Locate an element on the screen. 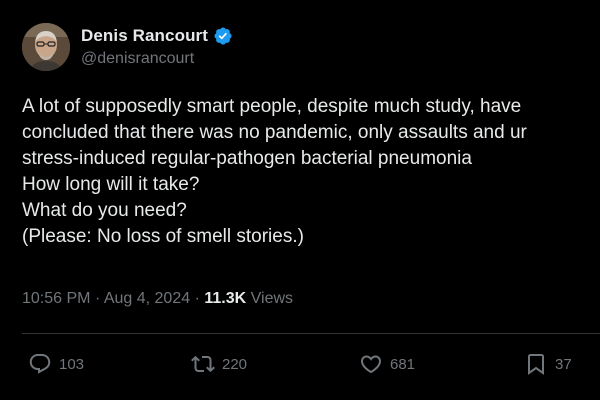 Image resolution: width=600 pixels, height=400 pixels. bookmark-icon is located at coordinates (536, 364).